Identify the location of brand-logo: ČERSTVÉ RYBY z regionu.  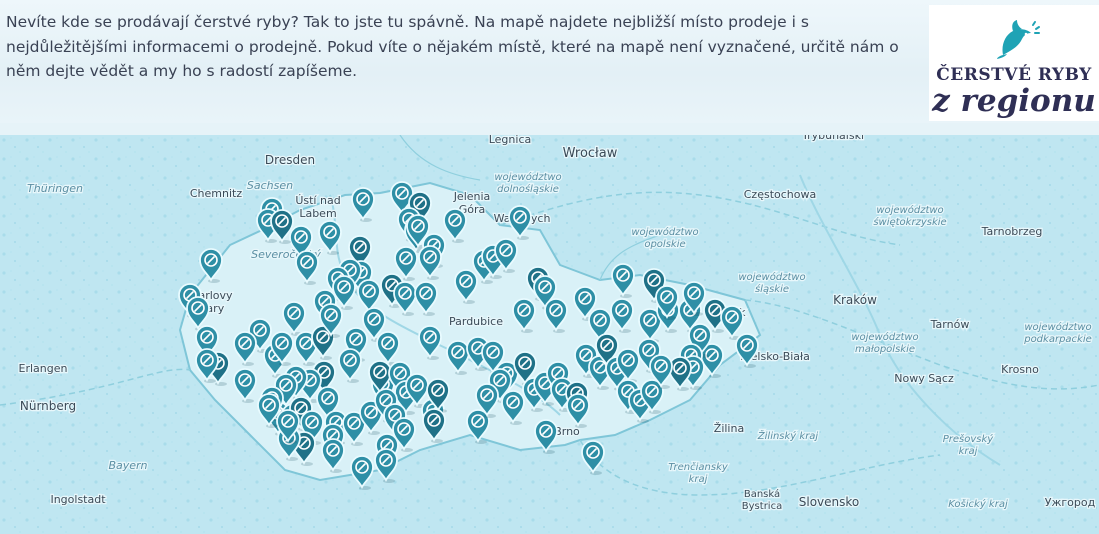
(1014, 63).